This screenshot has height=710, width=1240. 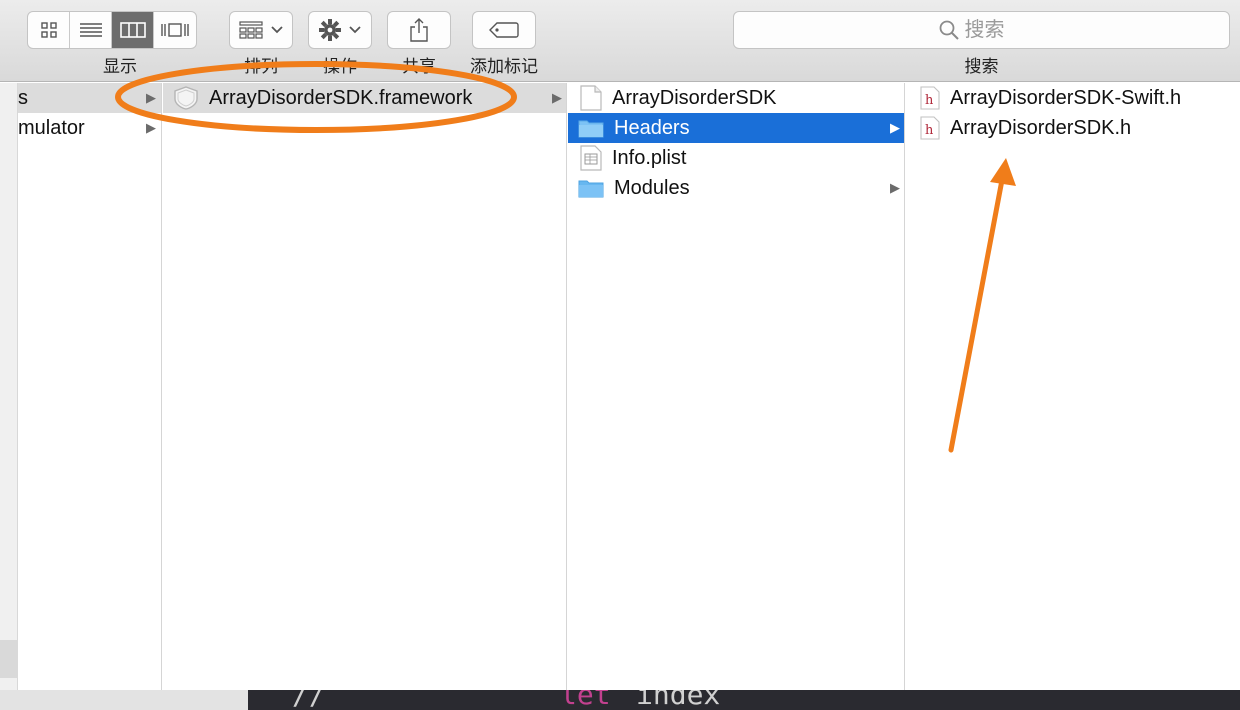 I want to click on search-icon, so click(x=949, y=30).